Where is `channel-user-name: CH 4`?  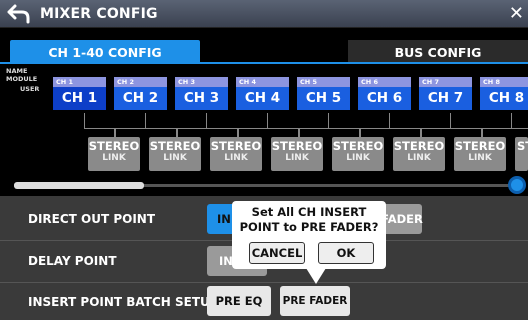
channel-user-name: CH 4 is located at coordinates (262, 98).